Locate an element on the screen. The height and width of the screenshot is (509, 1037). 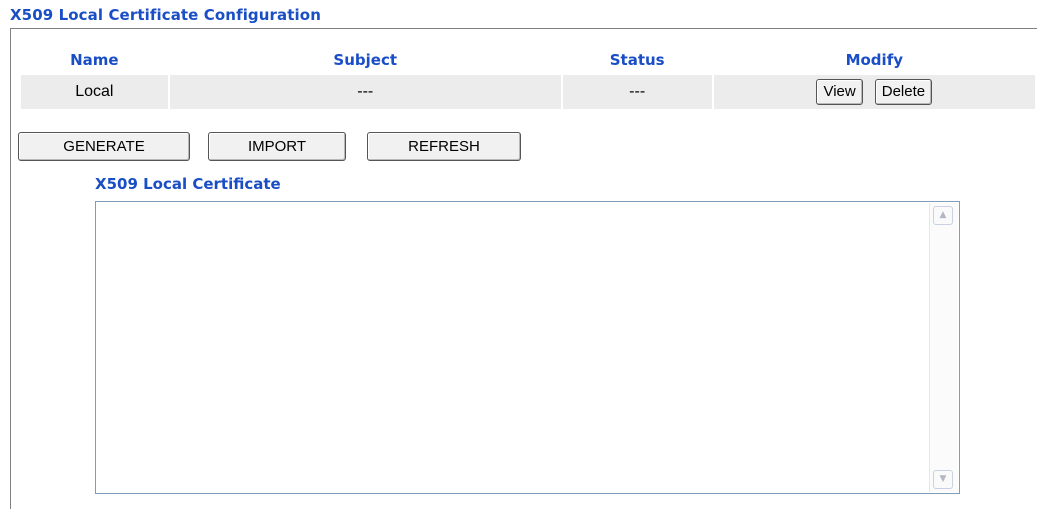
chevron-down-icon: ▼ is located at coordinates (943, 479).